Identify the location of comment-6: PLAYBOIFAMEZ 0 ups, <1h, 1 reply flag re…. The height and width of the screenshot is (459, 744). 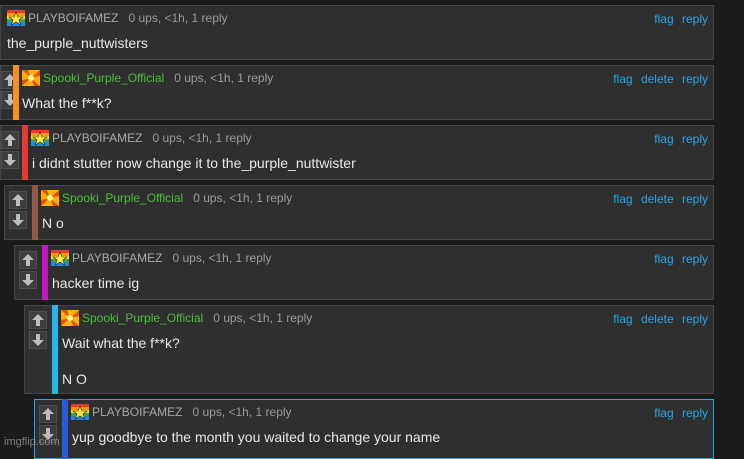
(374, 429).